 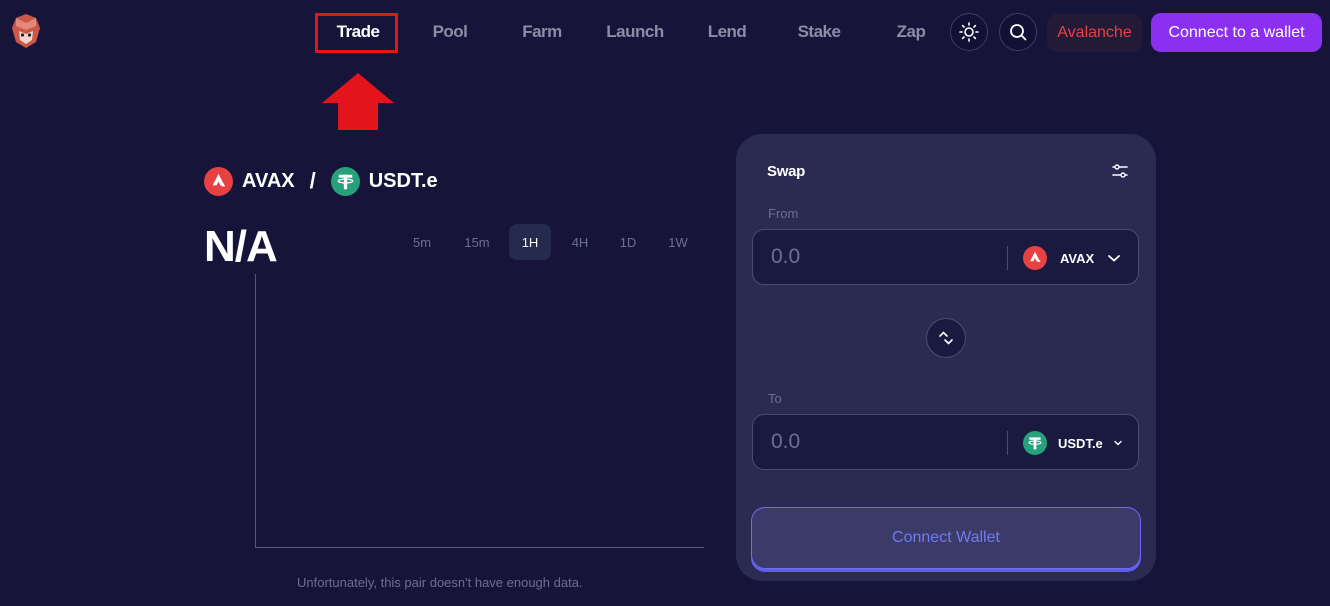 I want to click on switch-direction-button, so click(x=946, y=338).